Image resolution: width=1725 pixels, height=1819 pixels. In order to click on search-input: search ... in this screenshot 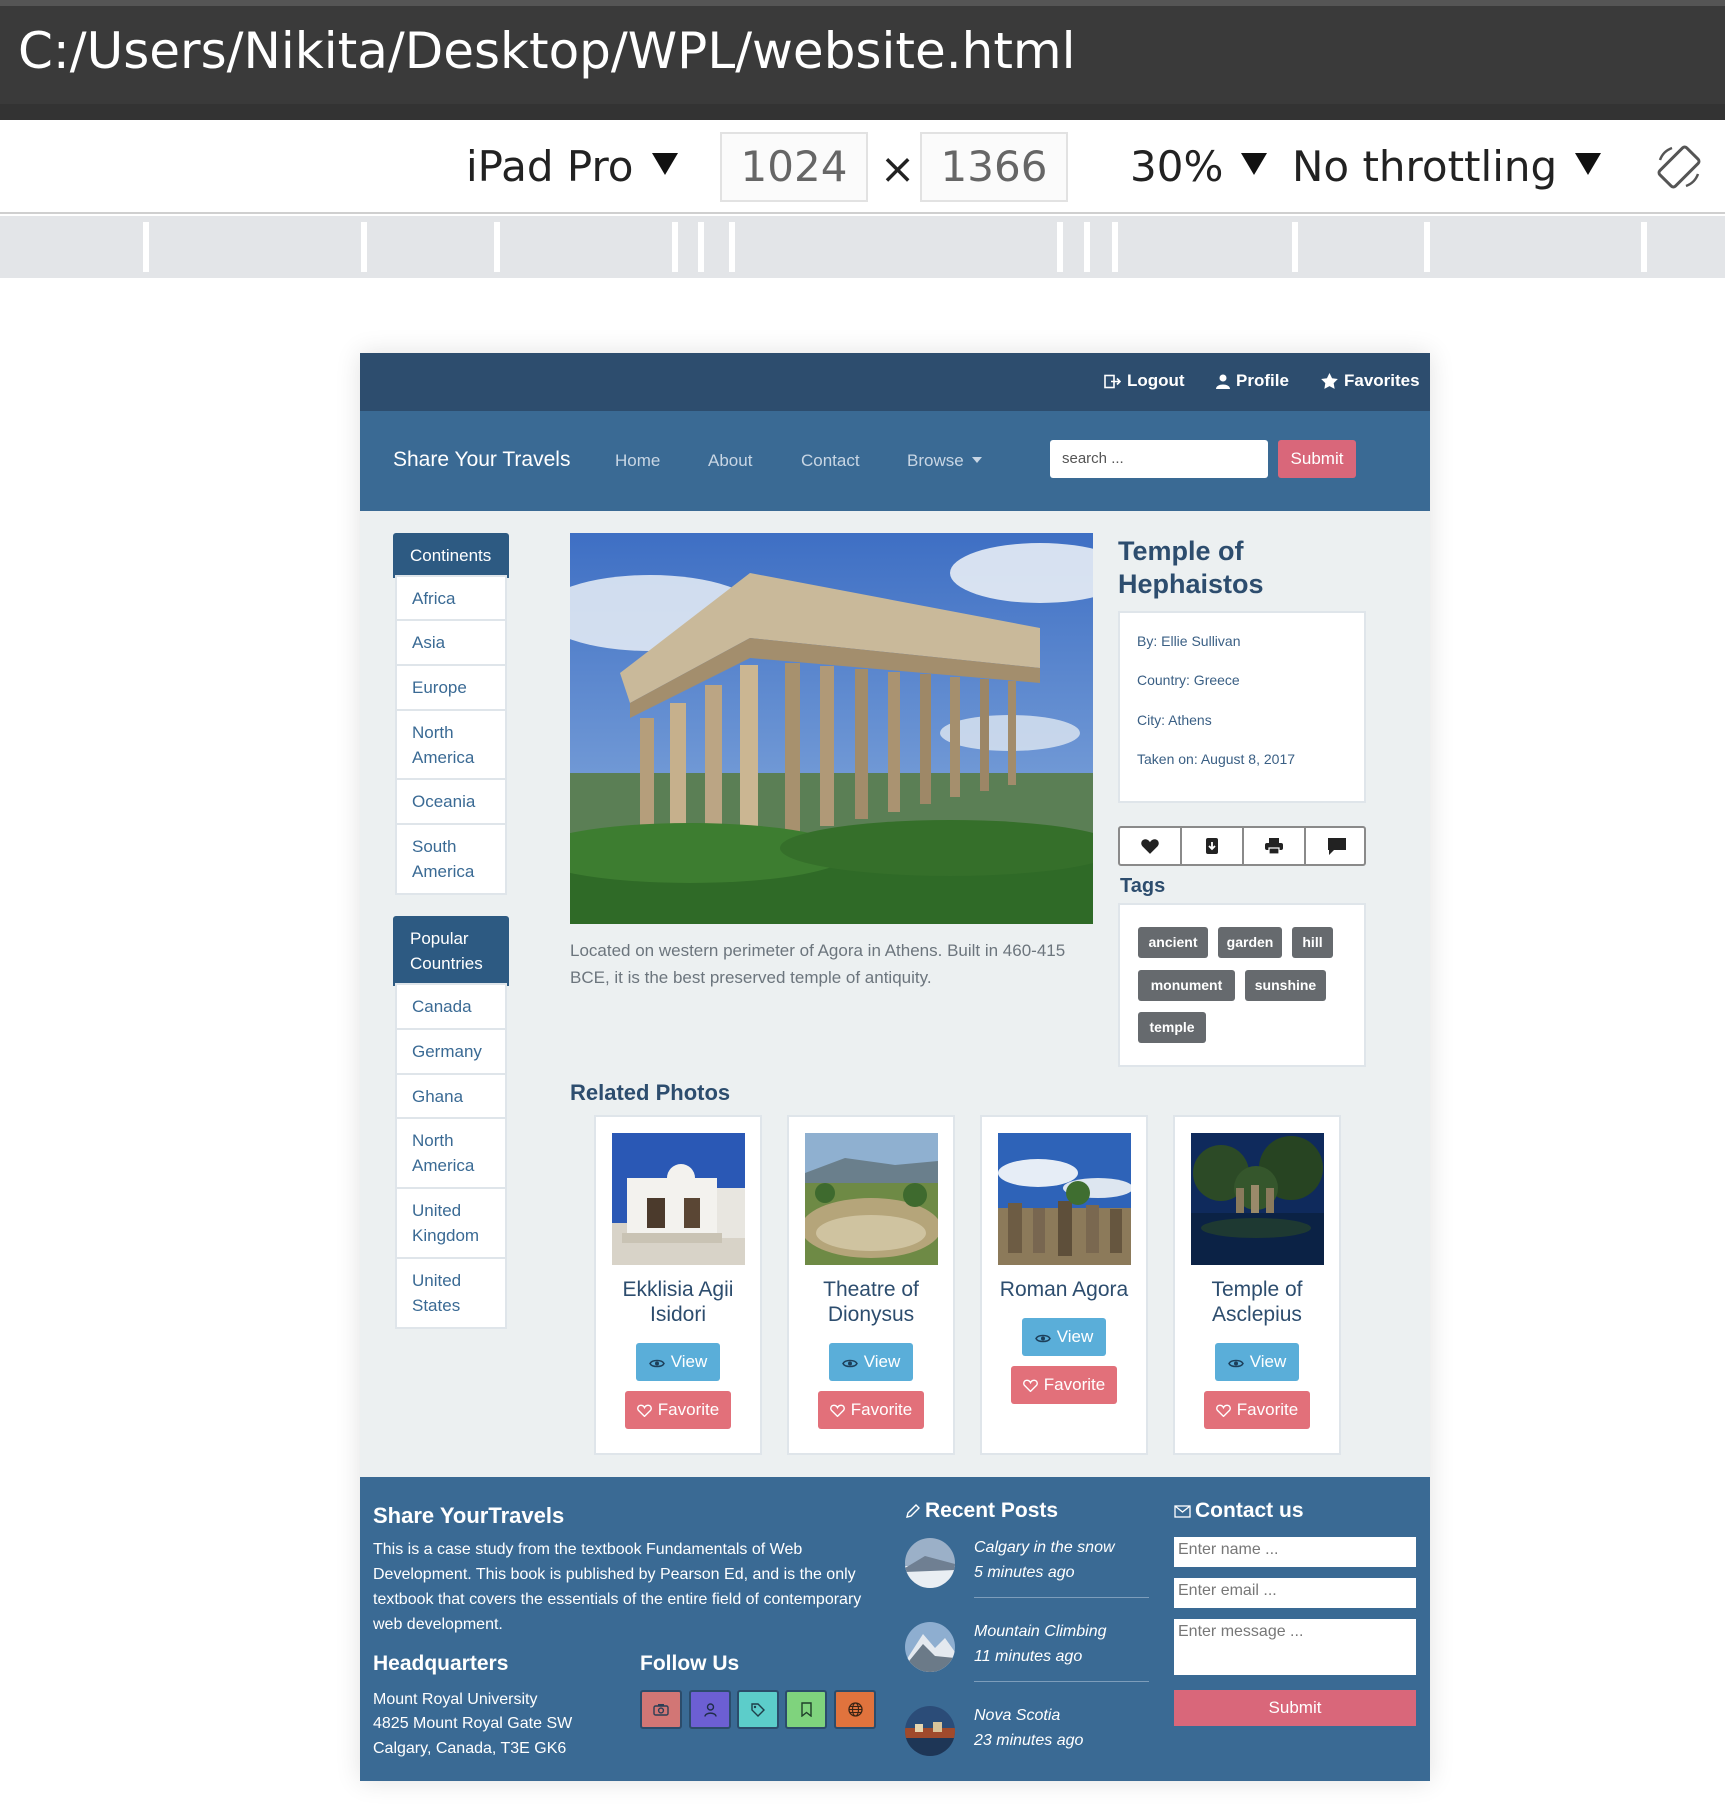, I will do `click(1159, 459)`.